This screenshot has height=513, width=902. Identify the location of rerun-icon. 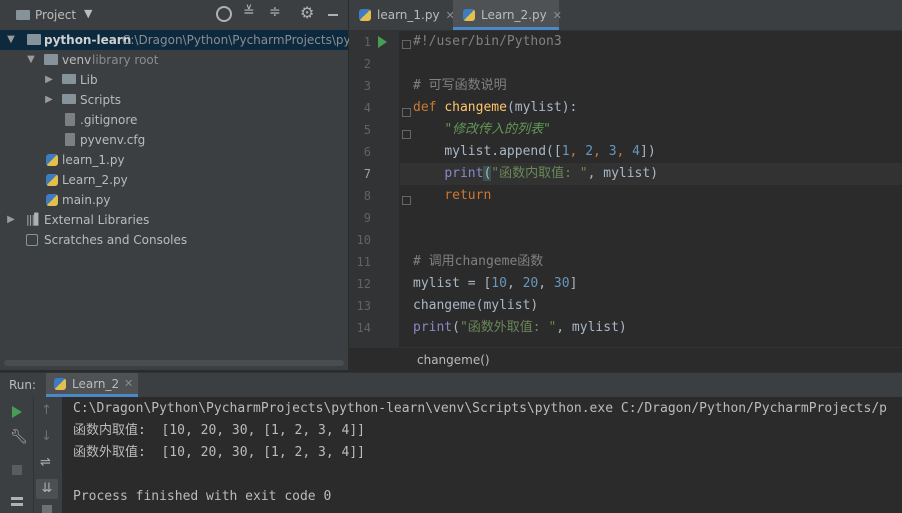
(17, 412).